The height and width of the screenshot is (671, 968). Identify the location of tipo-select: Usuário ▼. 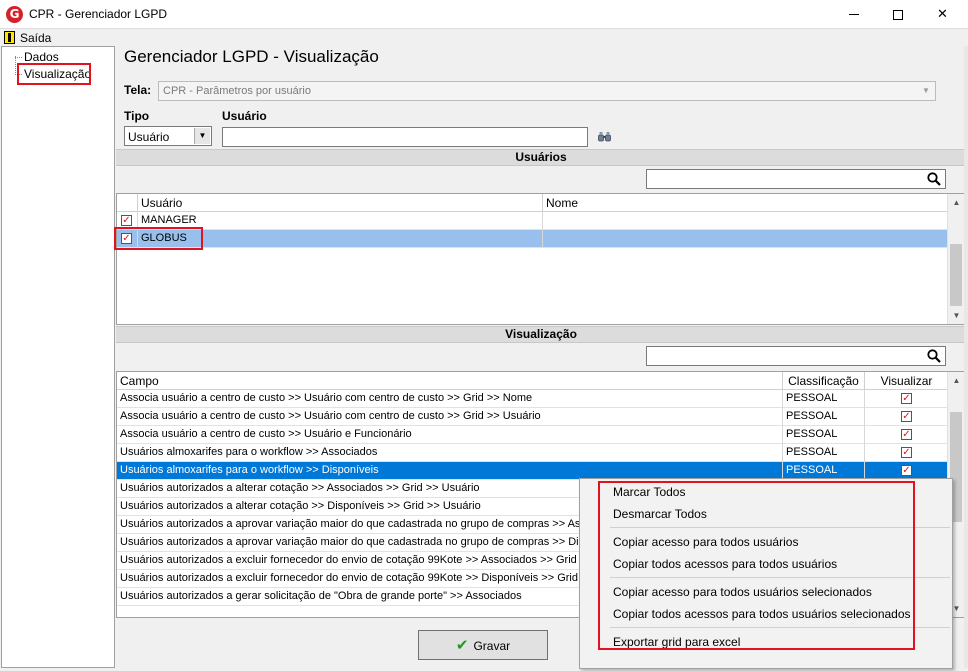
(168, 136).